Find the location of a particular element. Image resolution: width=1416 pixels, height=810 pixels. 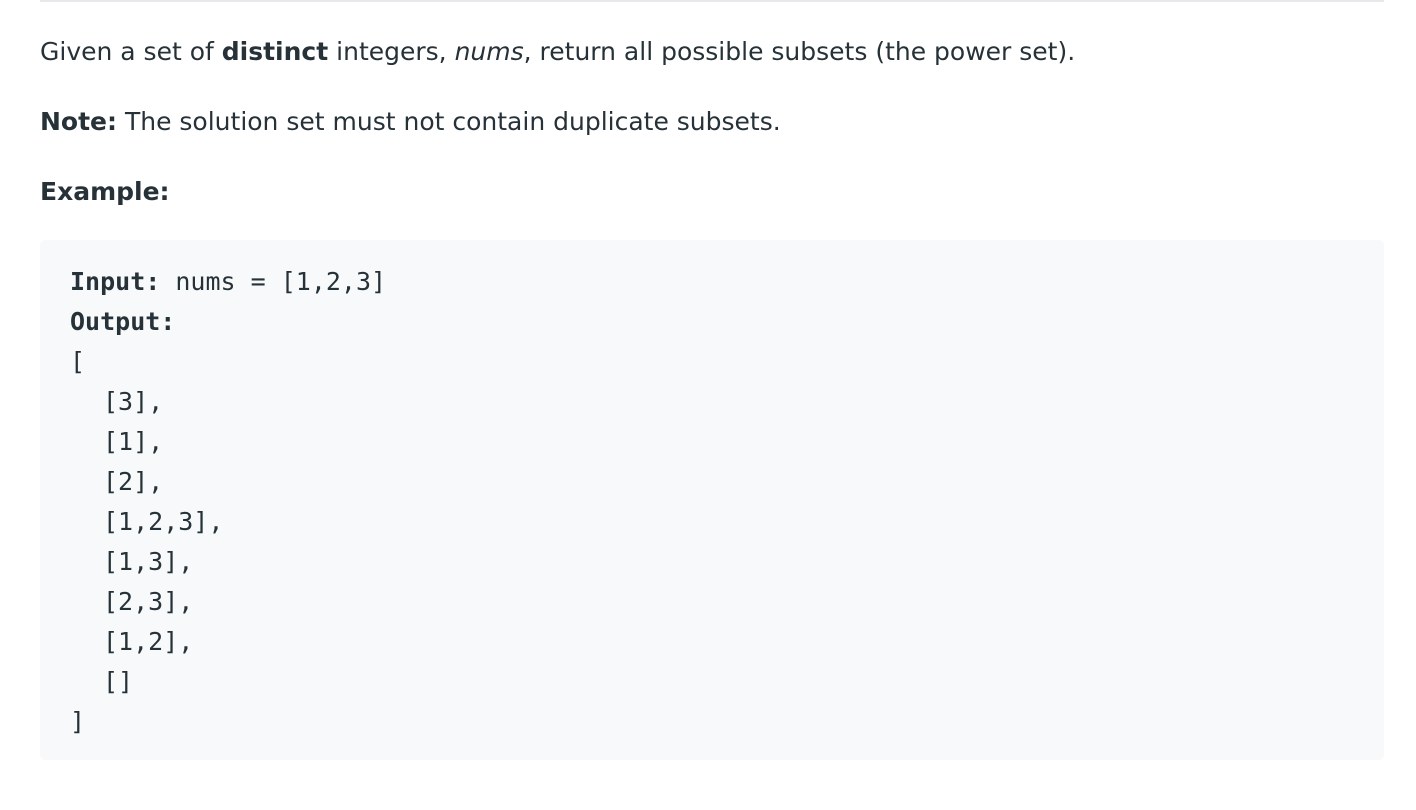

input-value: nums = [1,2,3] is located at coordinates (273, 281).